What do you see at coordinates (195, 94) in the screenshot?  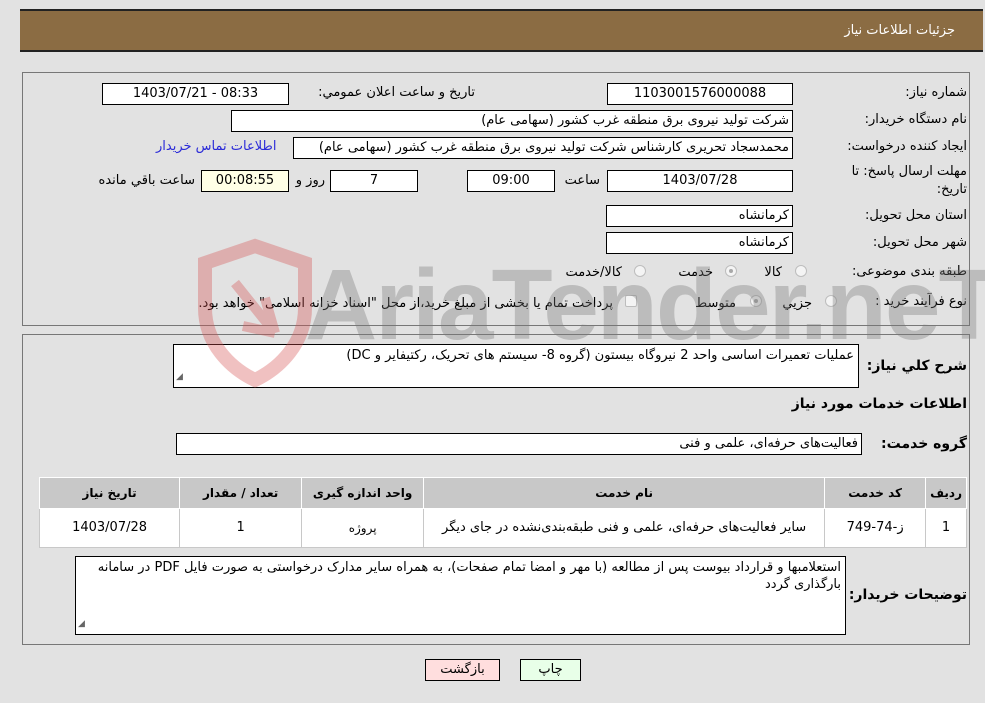 I see `announce-field: 1403/07/21 - 08:33` at bounding box center [195, 94].